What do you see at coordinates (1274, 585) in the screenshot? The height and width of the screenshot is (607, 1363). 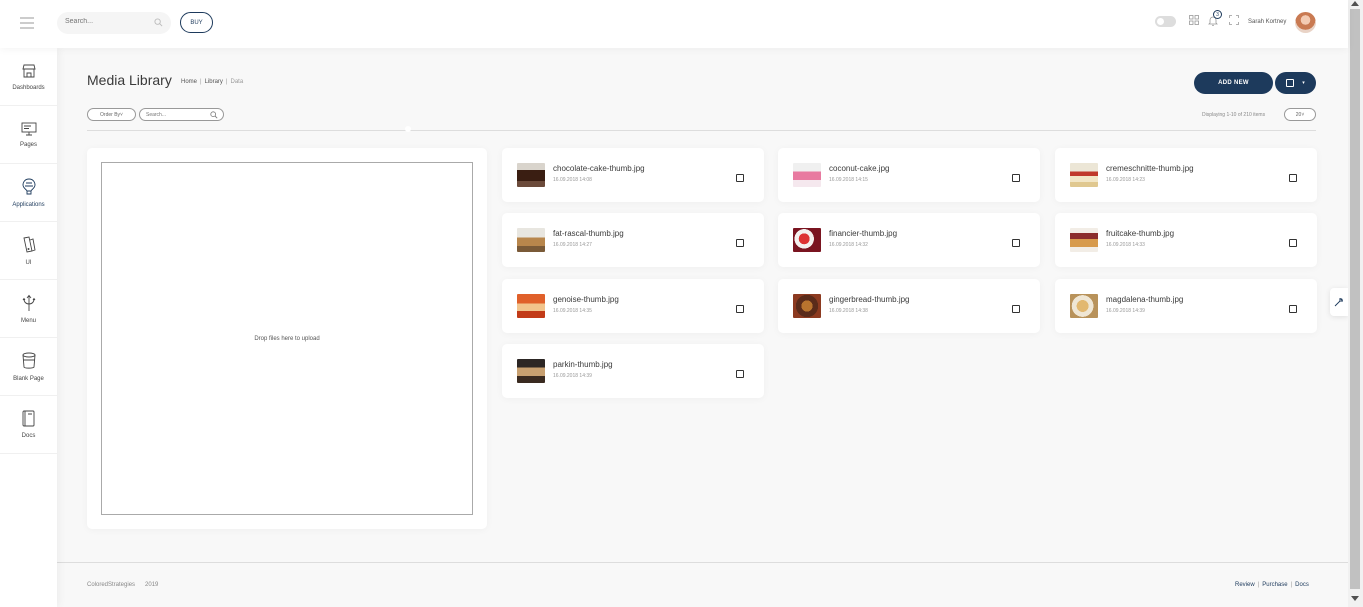 I see `footer-link-purchase: Purchase` at bounding box center [1274, 585].